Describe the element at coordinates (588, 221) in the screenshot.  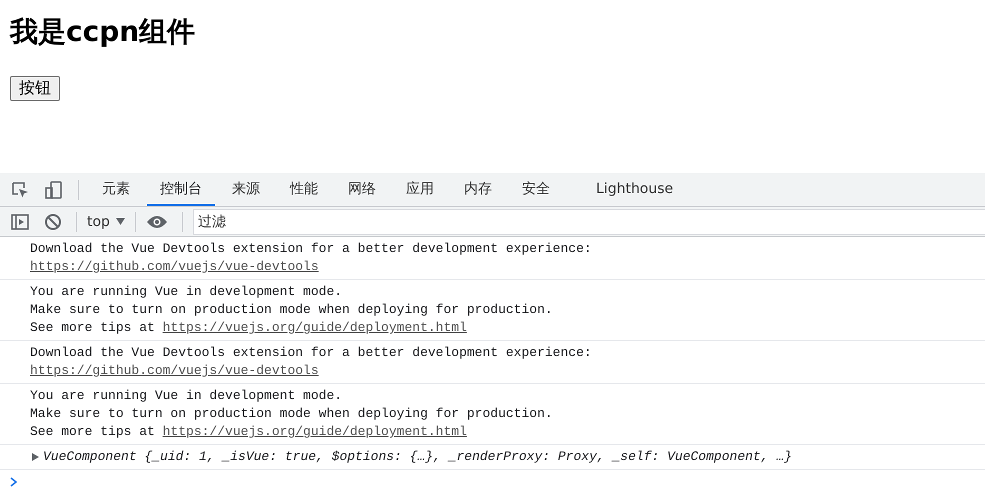
I see `filter-field: 过滤` at that location.